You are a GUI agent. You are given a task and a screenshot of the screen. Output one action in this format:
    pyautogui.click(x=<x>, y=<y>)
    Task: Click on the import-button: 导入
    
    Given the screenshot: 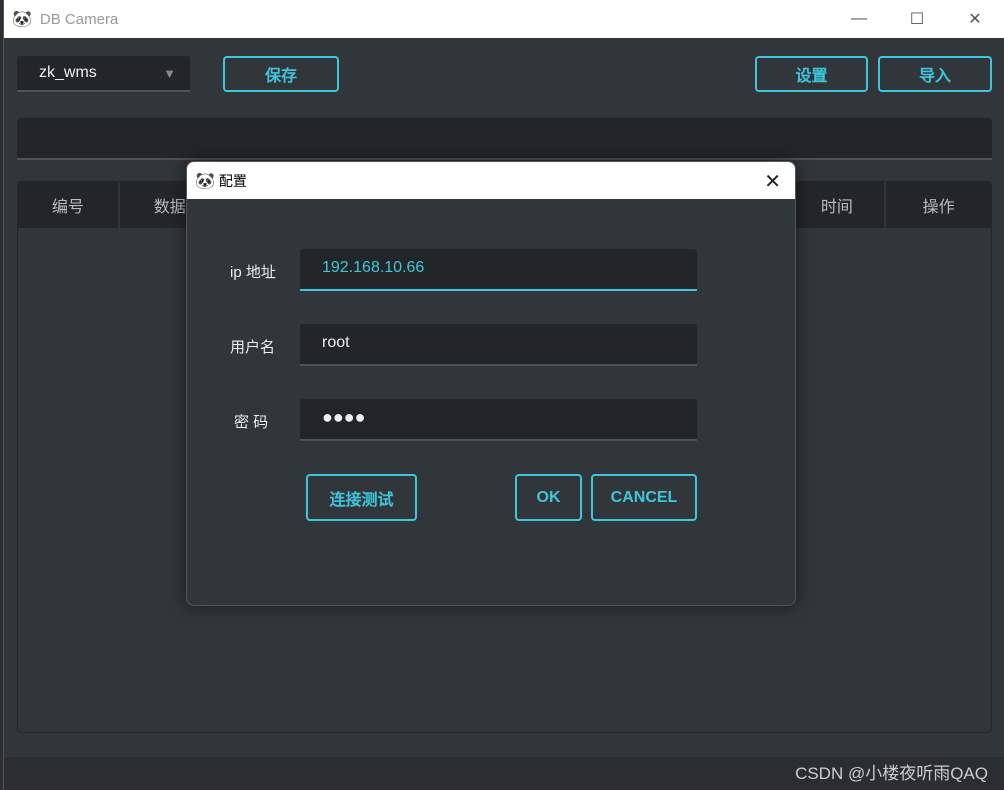 What is the action you would take?
    pyautogui.click(x=935, y=74)
    